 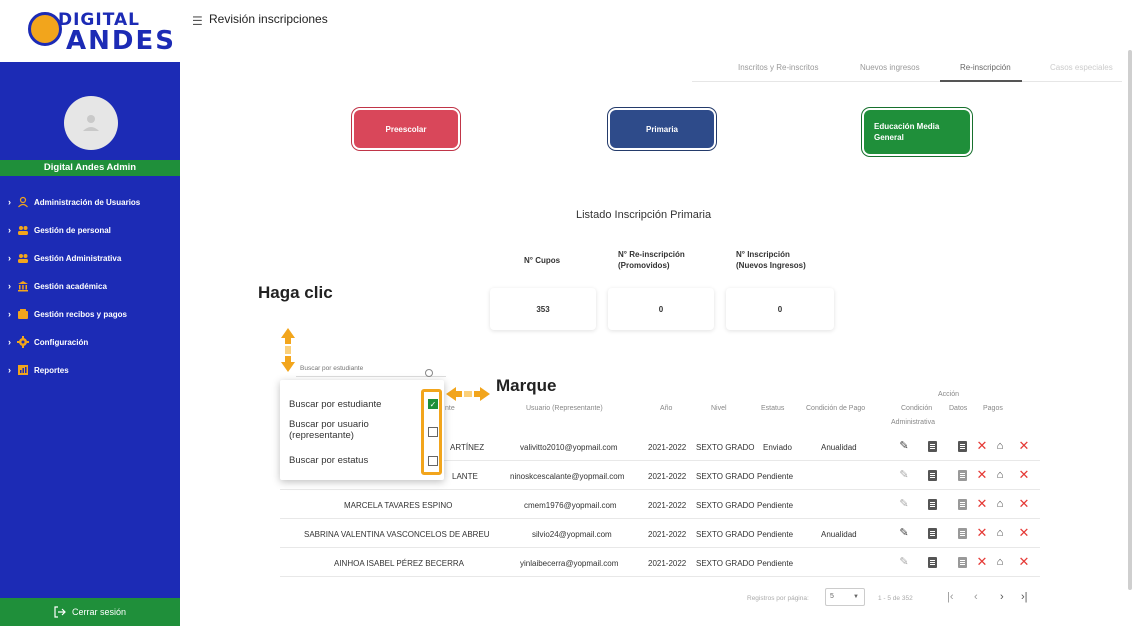 I want to click on sidebar-item-label: Gestión de personal, so click(x=72, y=230).